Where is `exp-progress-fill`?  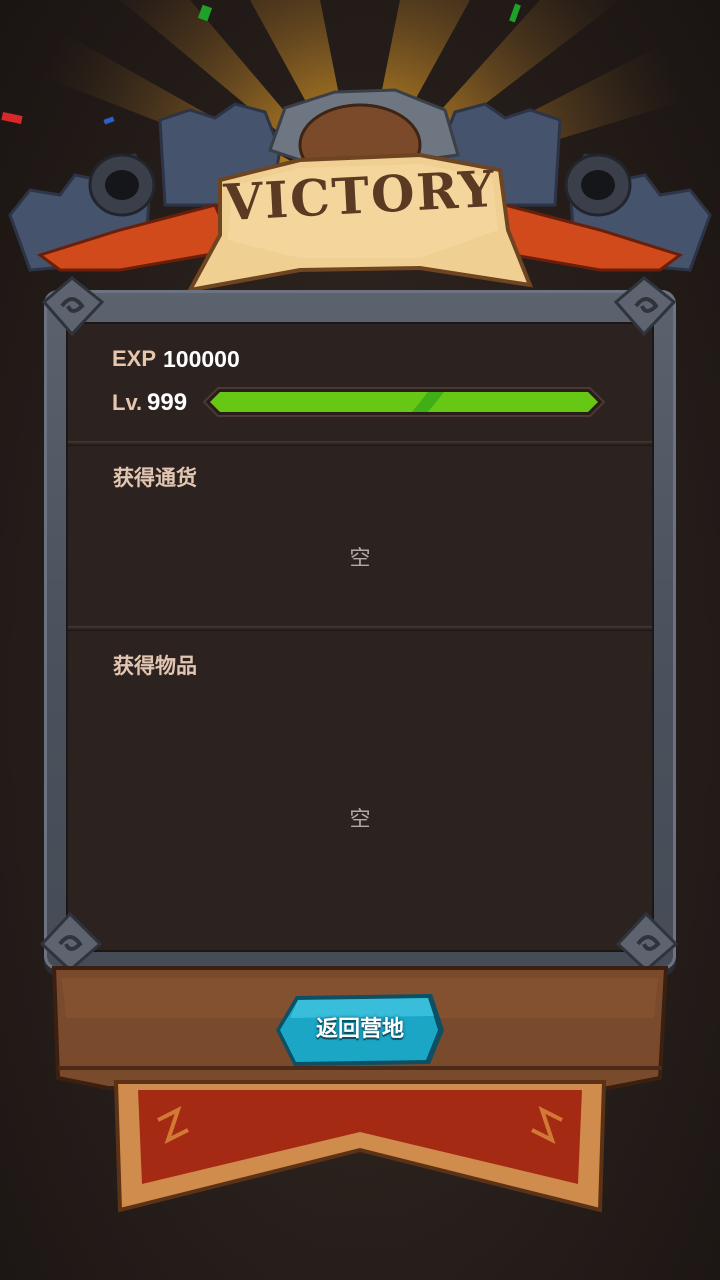
exp-progress-fill is located at coordinates (404, 402).